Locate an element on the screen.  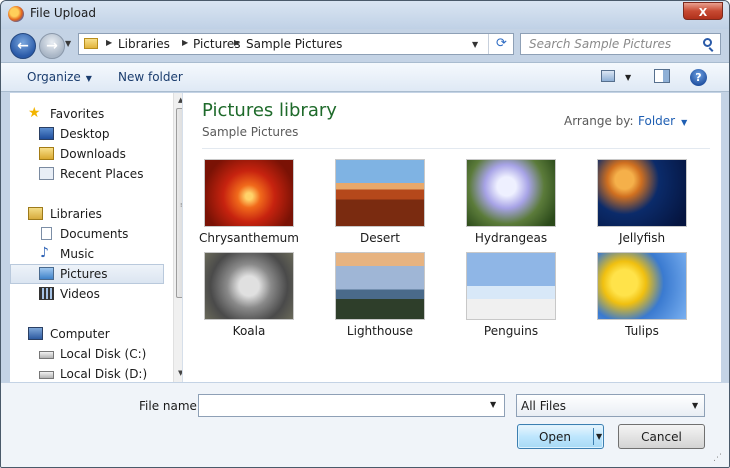
file-name-label: Chrysanthemum is located at coordinates (249, 238).